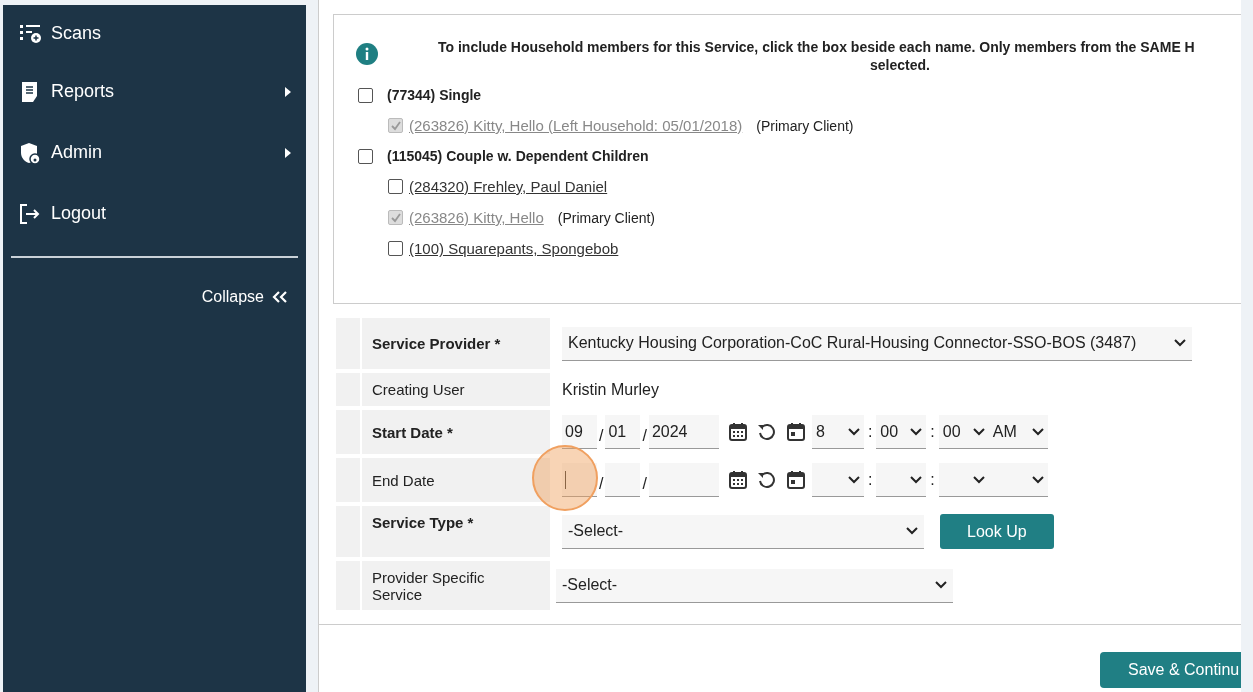 The width and height of the screenshot is (1253, 692). I want to click on date-field: 09, so click(579, 432).